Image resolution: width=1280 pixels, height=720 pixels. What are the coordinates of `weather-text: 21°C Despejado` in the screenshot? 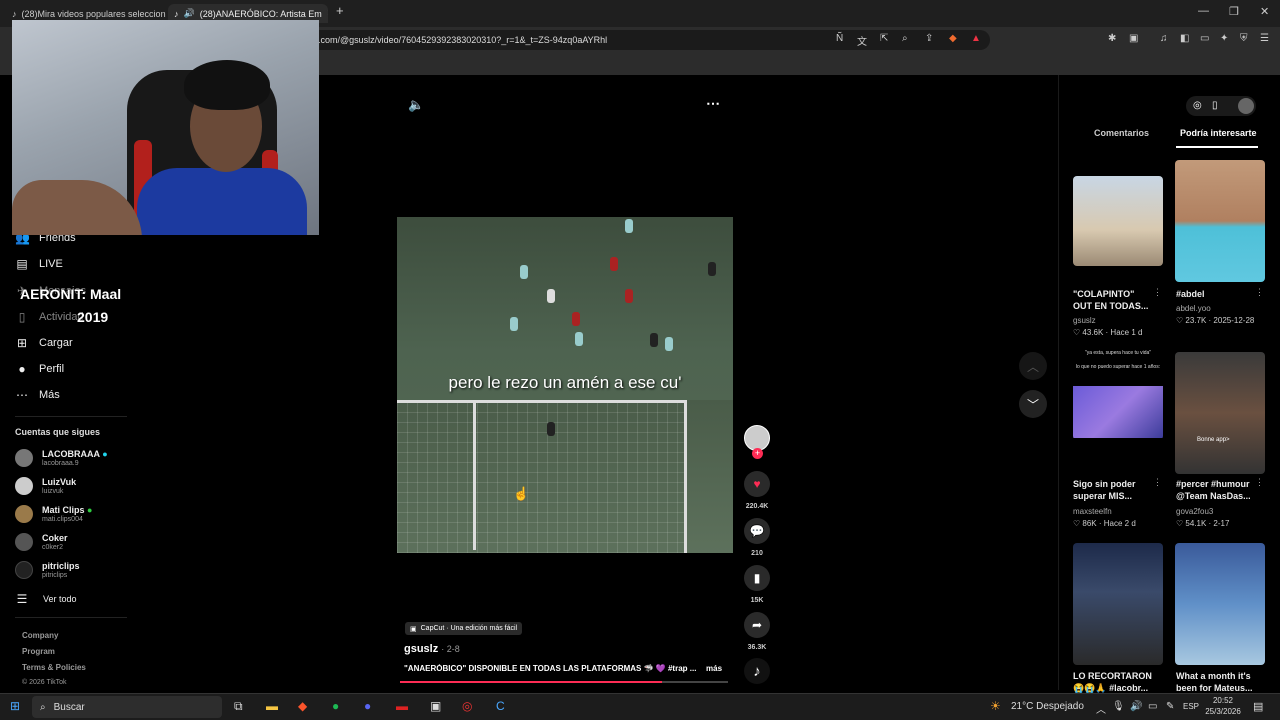 It's located at (1047, 706).